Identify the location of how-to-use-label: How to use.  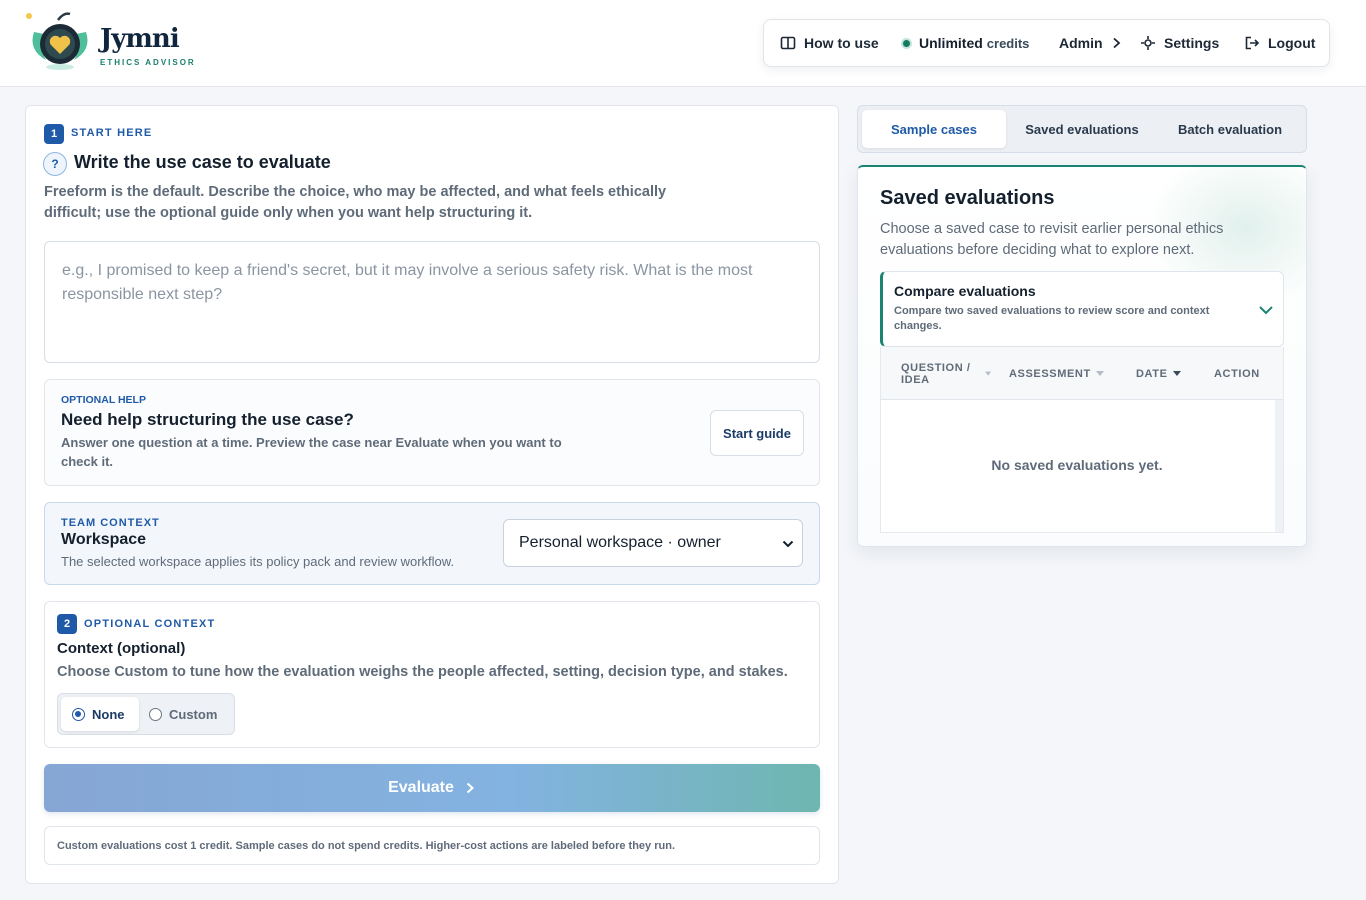
(841, 43).